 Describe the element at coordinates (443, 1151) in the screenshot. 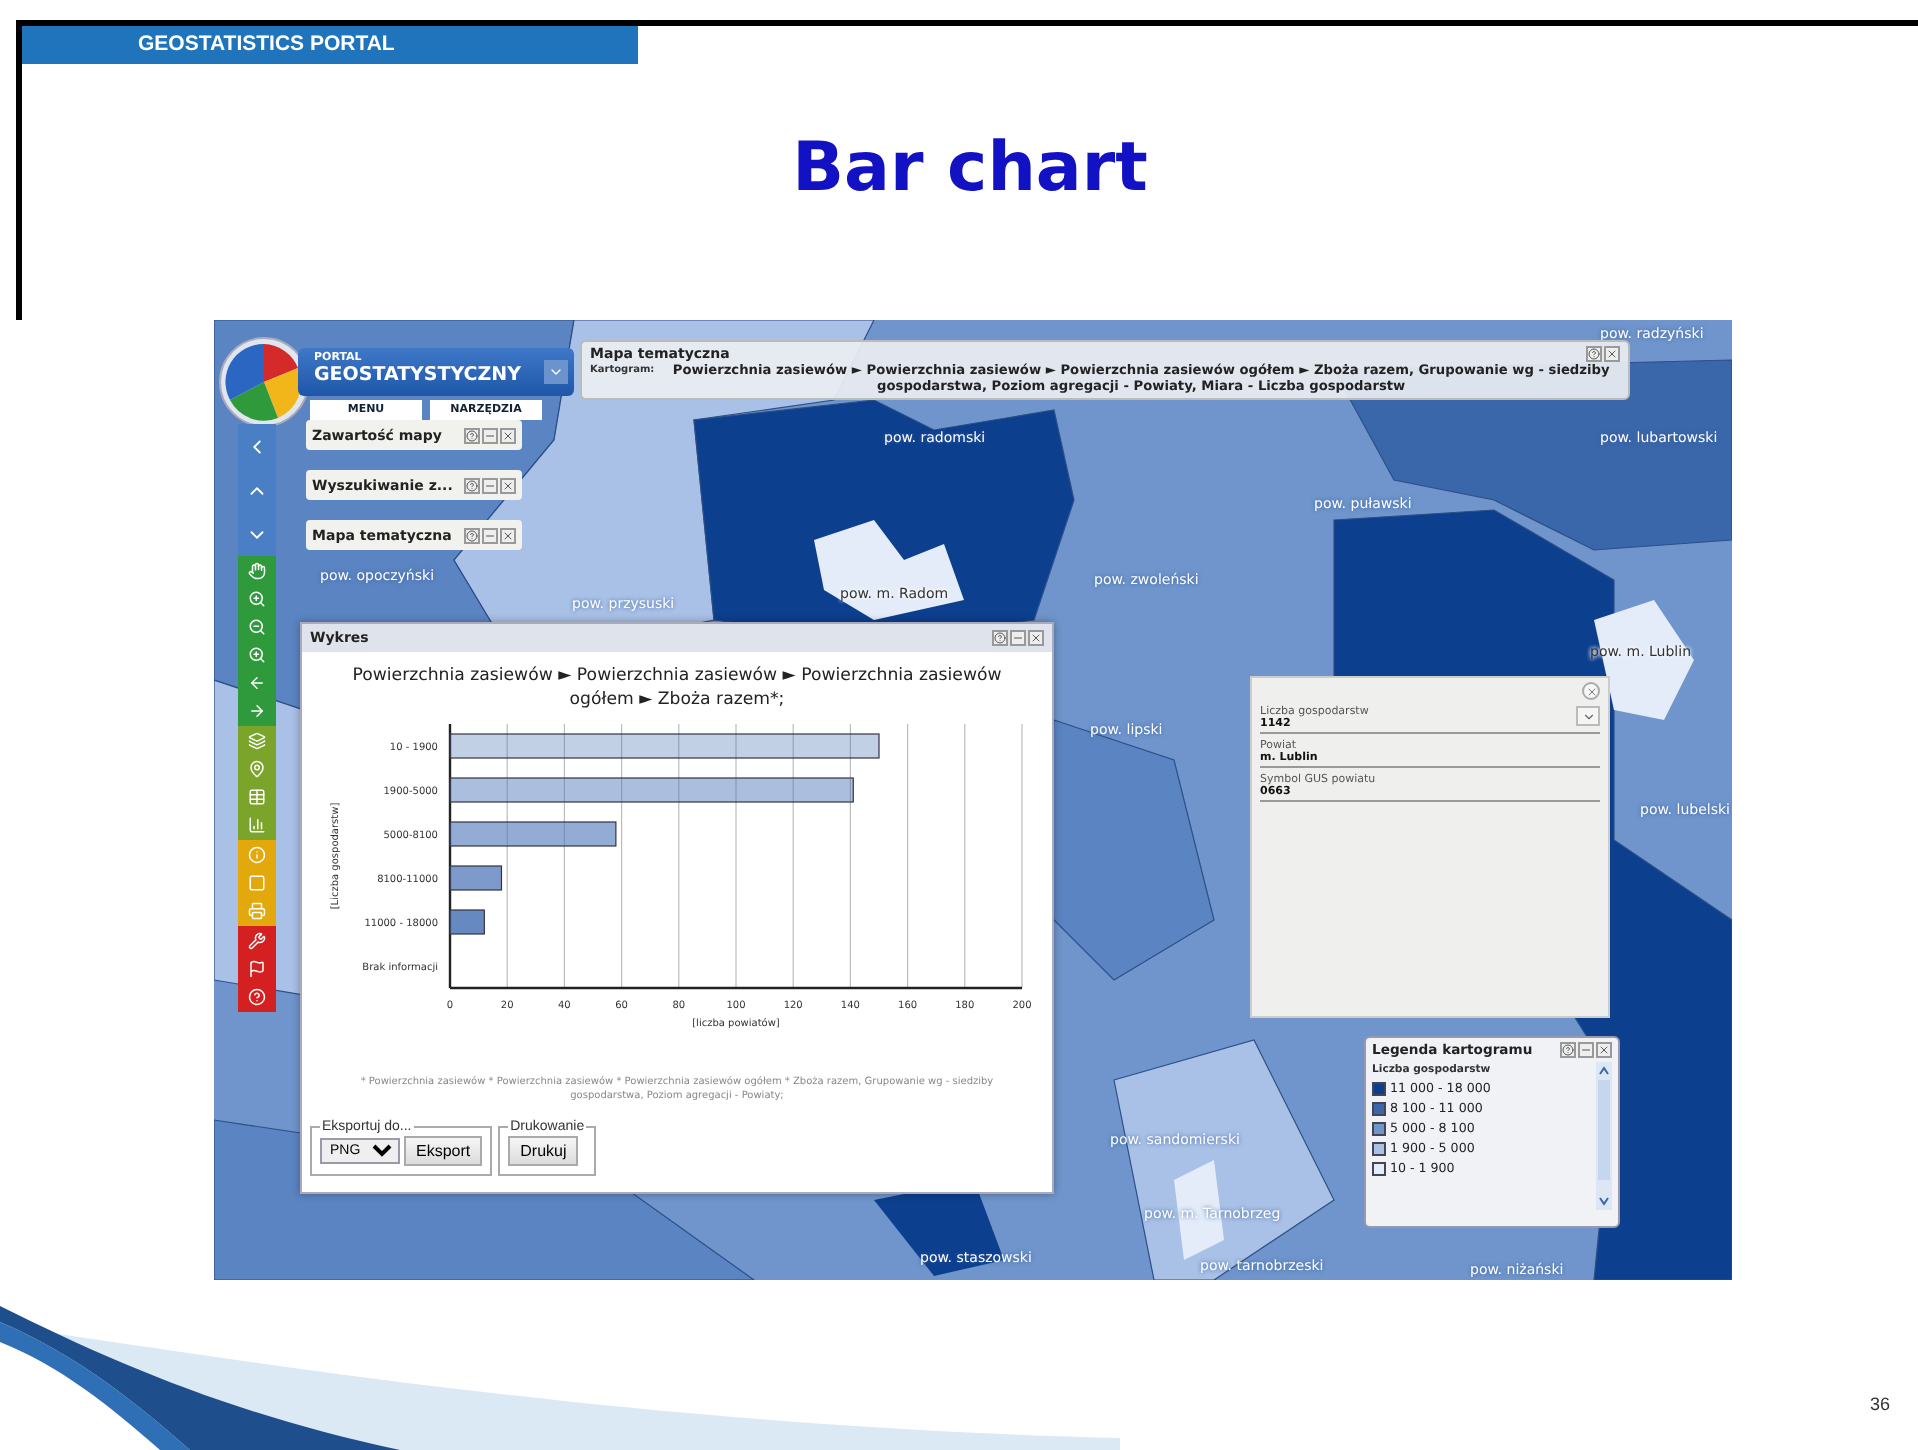

I see `export-button: Eksport` at that location.